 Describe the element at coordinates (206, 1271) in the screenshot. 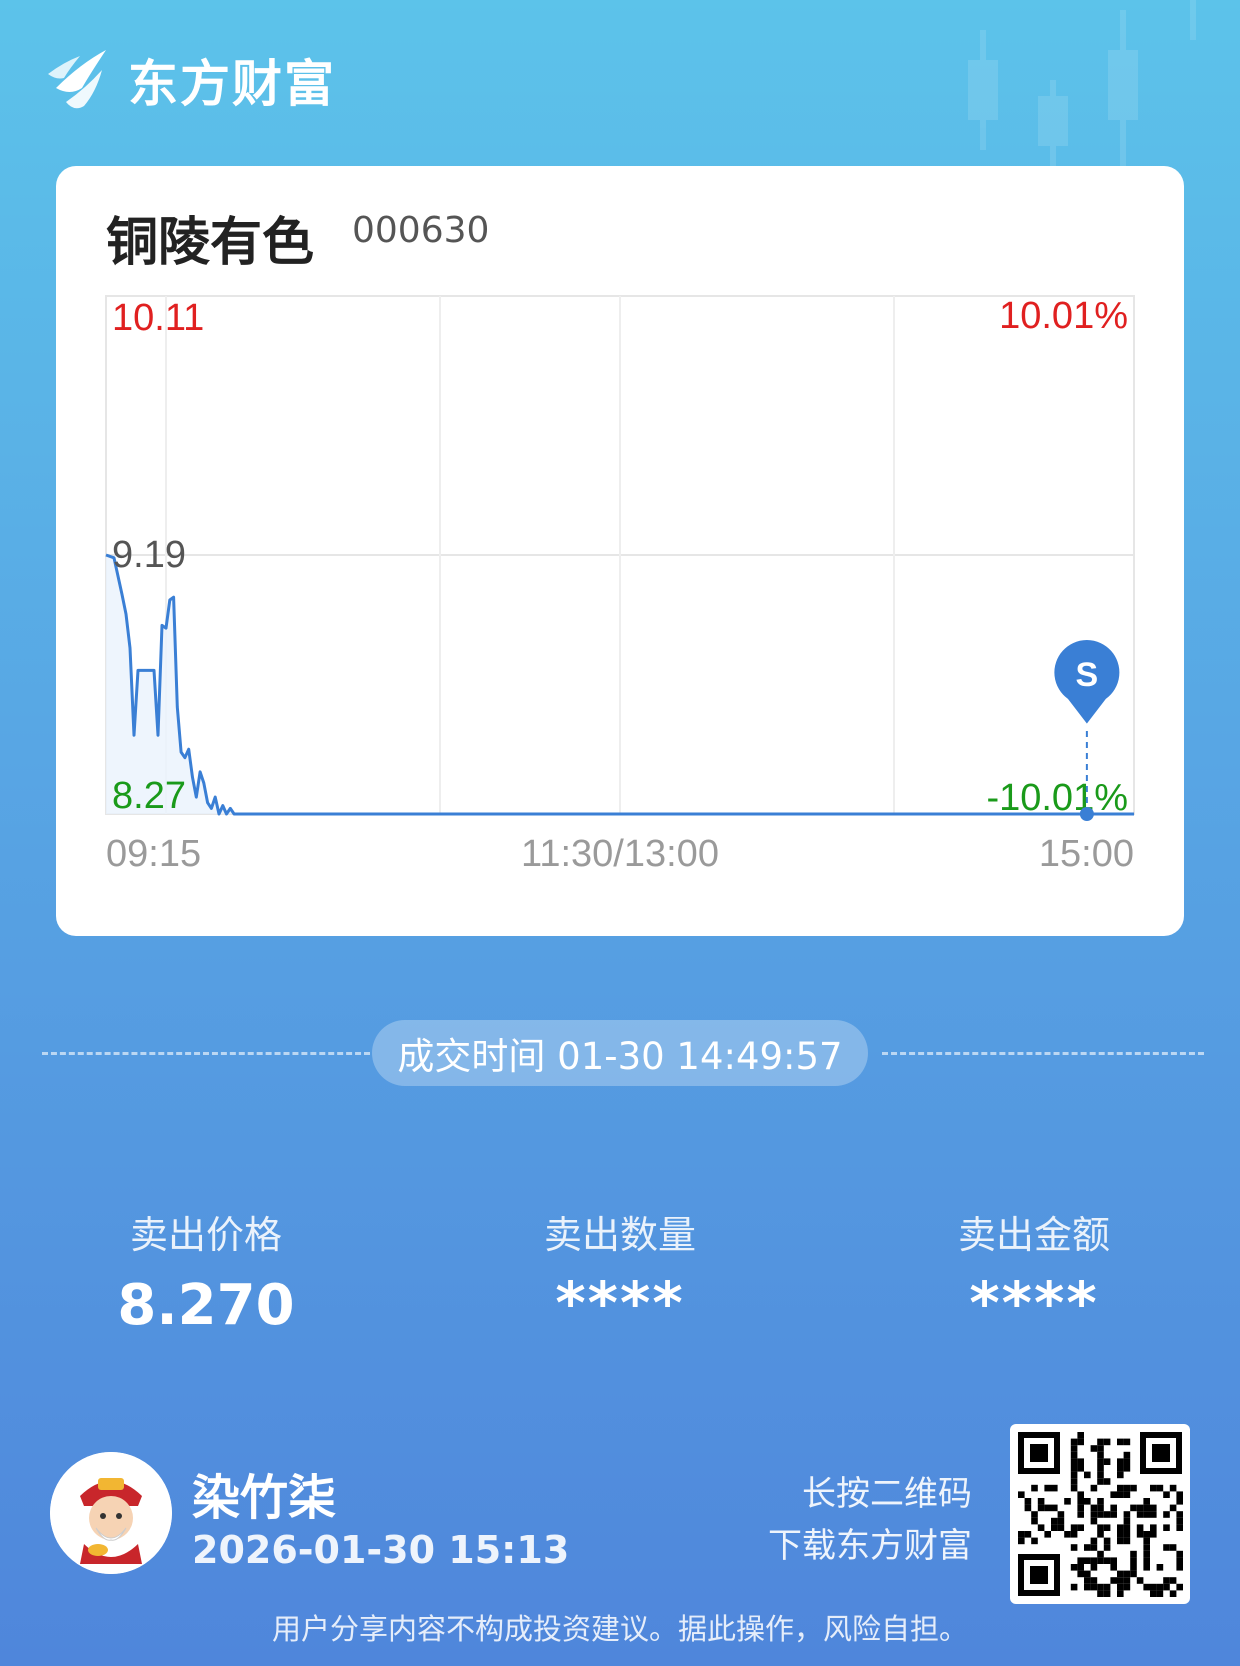

I see `stat-sell-price: 卖出价格 8.270` at that location.